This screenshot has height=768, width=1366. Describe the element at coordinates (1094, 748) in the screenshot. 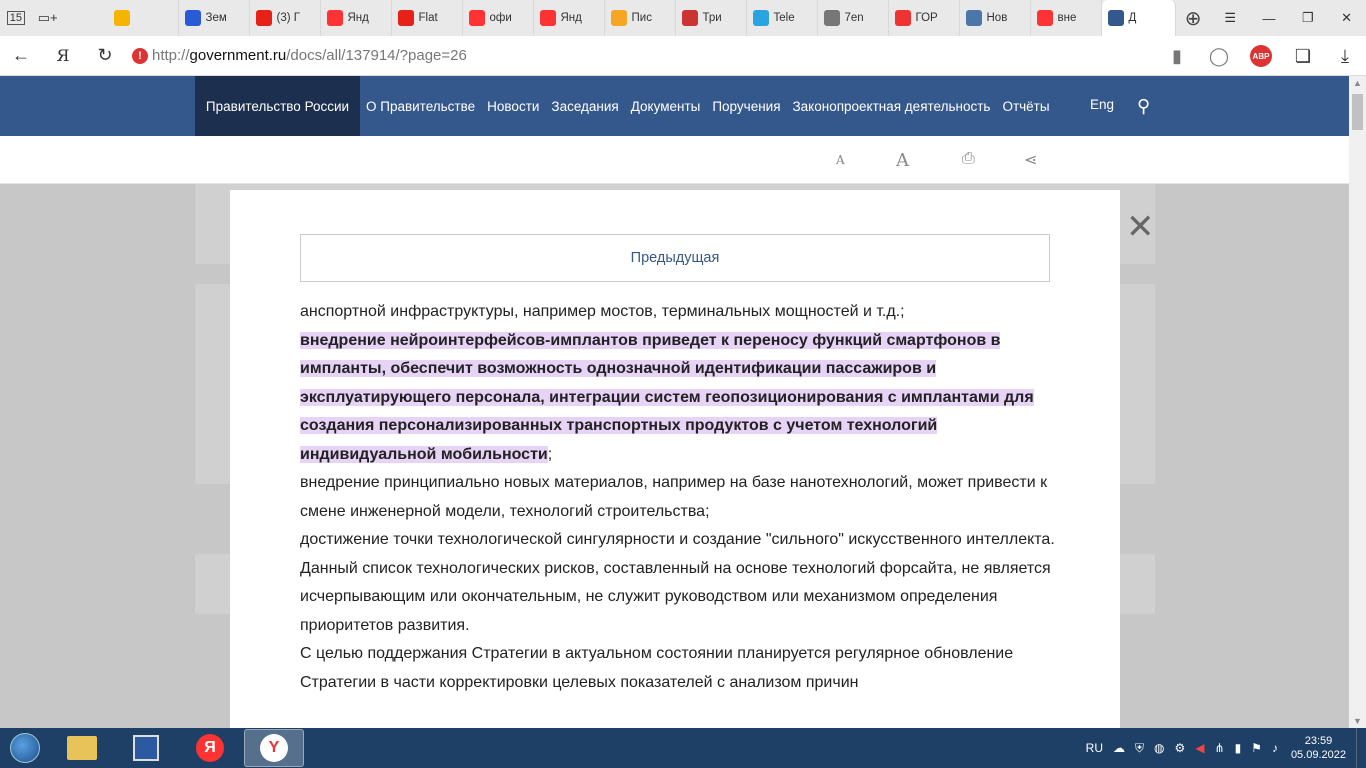

I see `language-indicator: RU` at that location.